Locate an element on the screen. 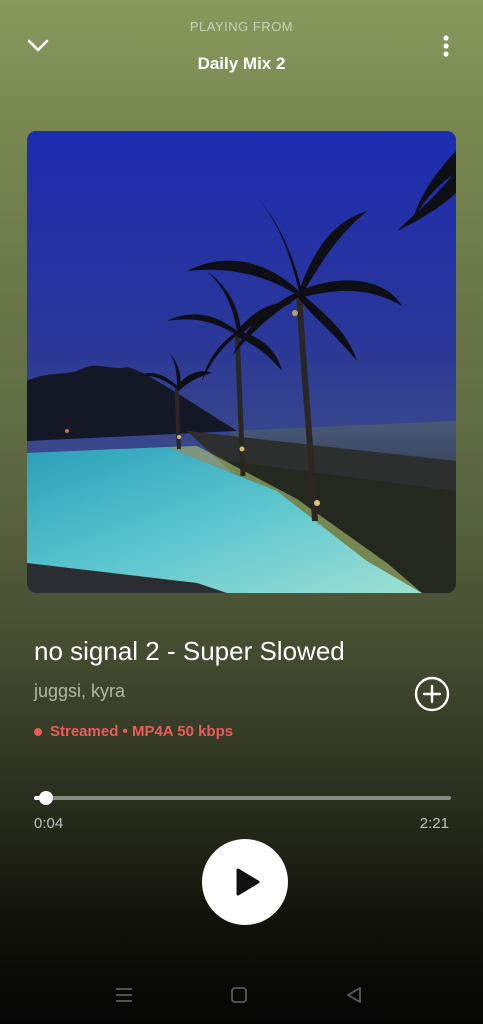 The image size is (483, 1024). stream-status-dot is located at coordinates (38, 731).